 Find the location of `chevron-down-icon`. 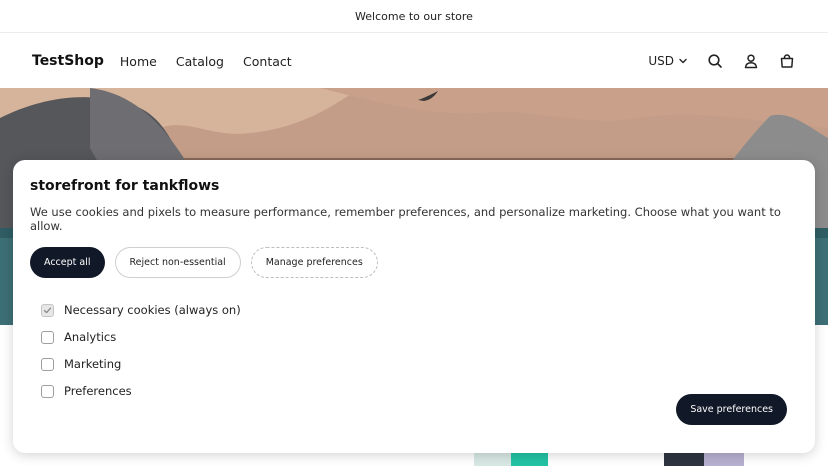

chevron-down-icon is located at coordinates (683, 61).